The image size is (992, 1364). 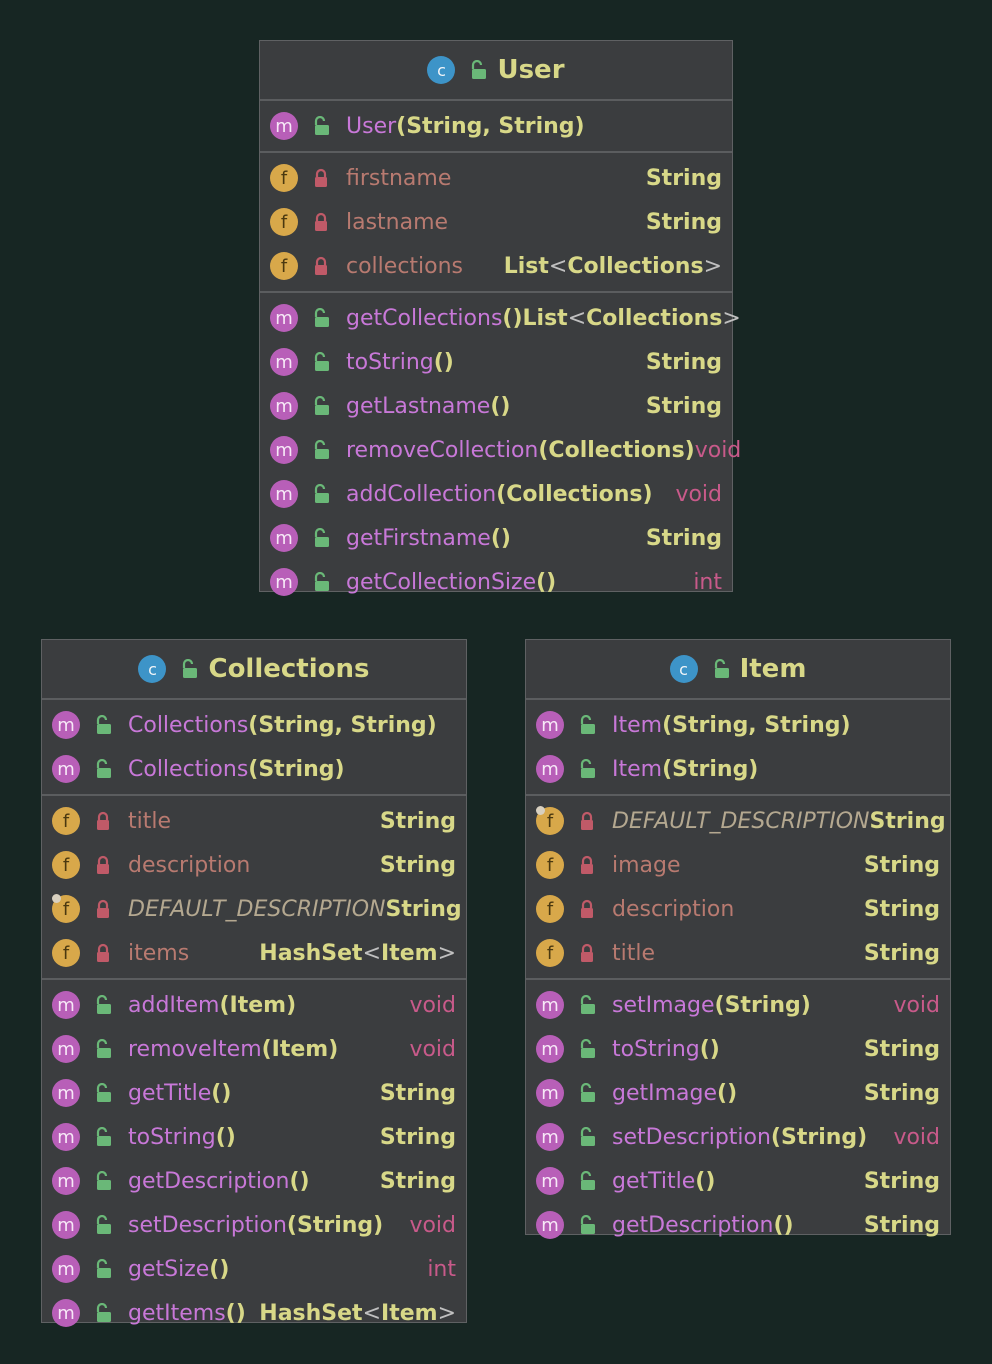 I want to click on method-row: m getSize() int, so click(x=254, y=1269).